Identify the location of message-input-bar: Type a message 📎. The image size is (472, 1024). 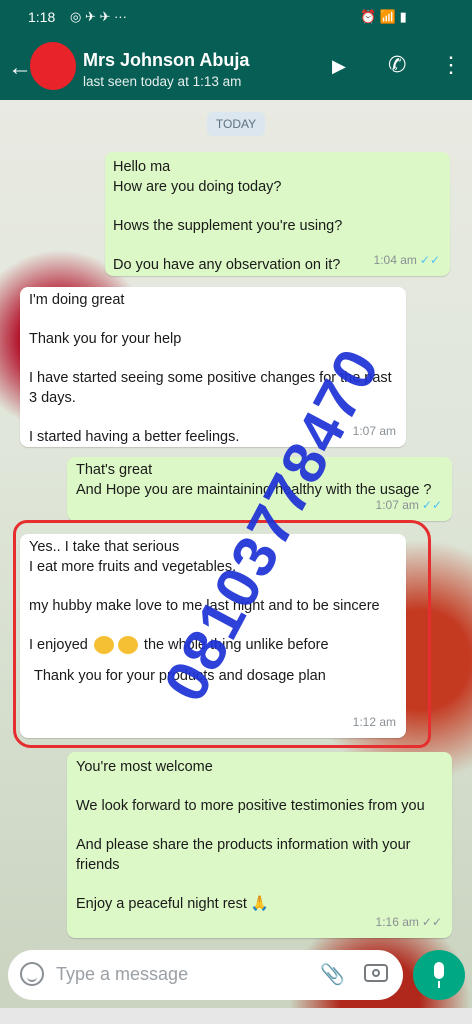
(205, 975).